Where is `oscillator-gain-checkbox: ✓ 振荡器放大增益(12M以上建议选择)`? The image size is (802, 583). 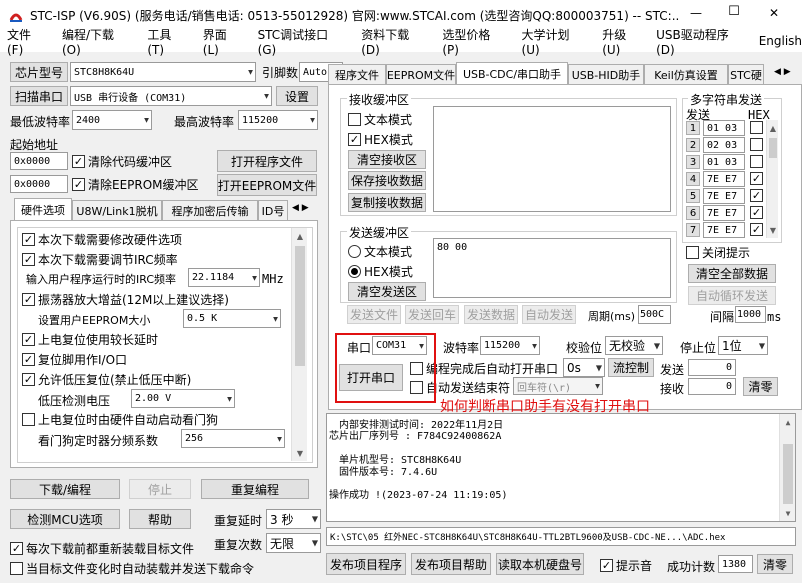
oscillator-gain-checkbox: ✓ 振荡器放大增益(12M以上建议选择) is located at coordinates (125, 299).